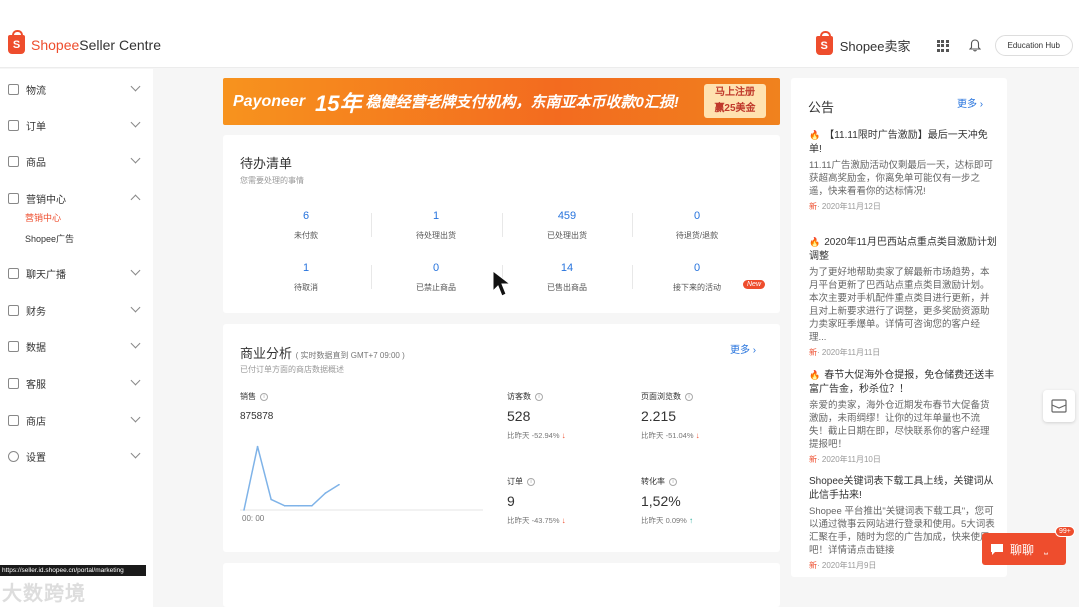 Image resolution: width=1079 pixels, height=607 pixels. What do you see at coordinates (306, 268) in the screenshot?
I see `stat-value: 1` at bounding box center [306, 268].